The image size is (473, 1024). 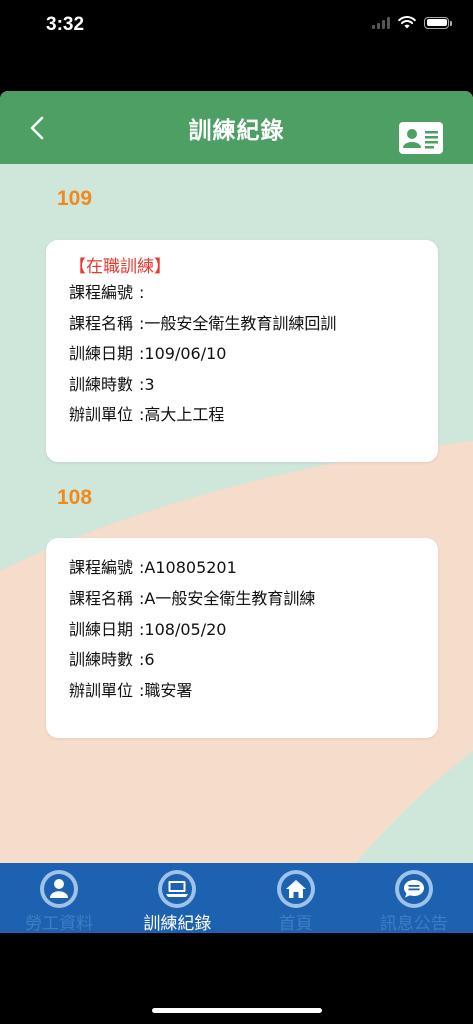 I want to click on tab-training-records: 訓練紀錄, so click(x=177, y=898).